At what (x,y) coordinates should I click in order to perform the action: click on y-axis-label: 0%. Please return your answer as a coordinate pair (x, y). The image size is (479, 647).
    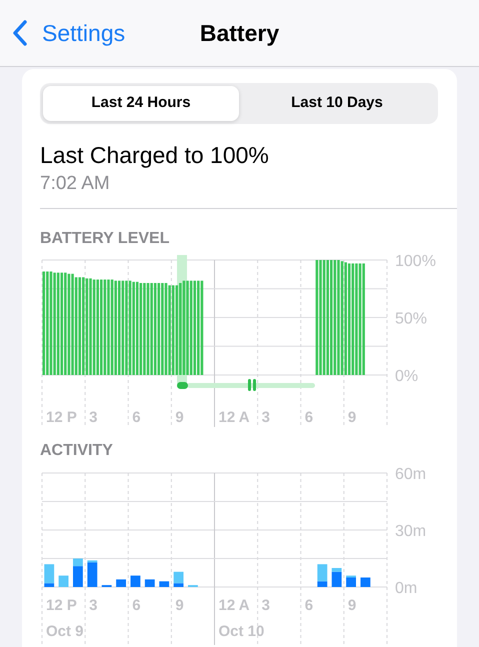
    Looking at the image, I should click on (406, 376).